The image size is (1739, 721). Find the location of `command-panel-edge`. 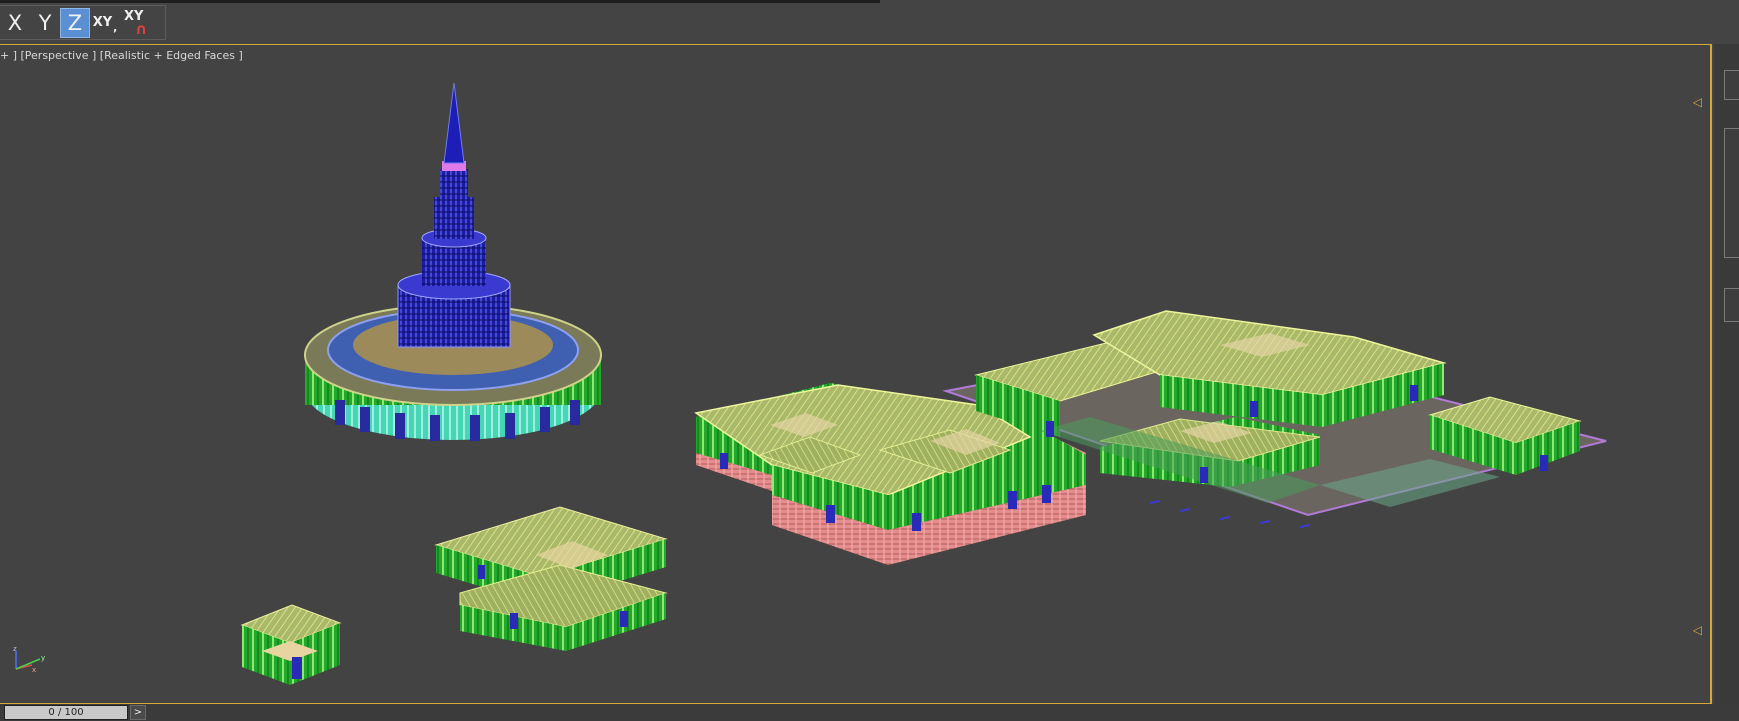

command-panel-edge is located at coordinates (1726, 374).